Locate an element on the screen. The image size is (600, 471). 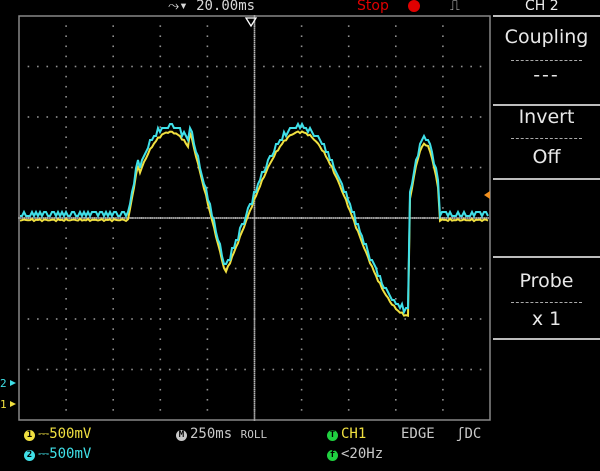
trigger-type: EDGE is located at coordinates (418, 434).